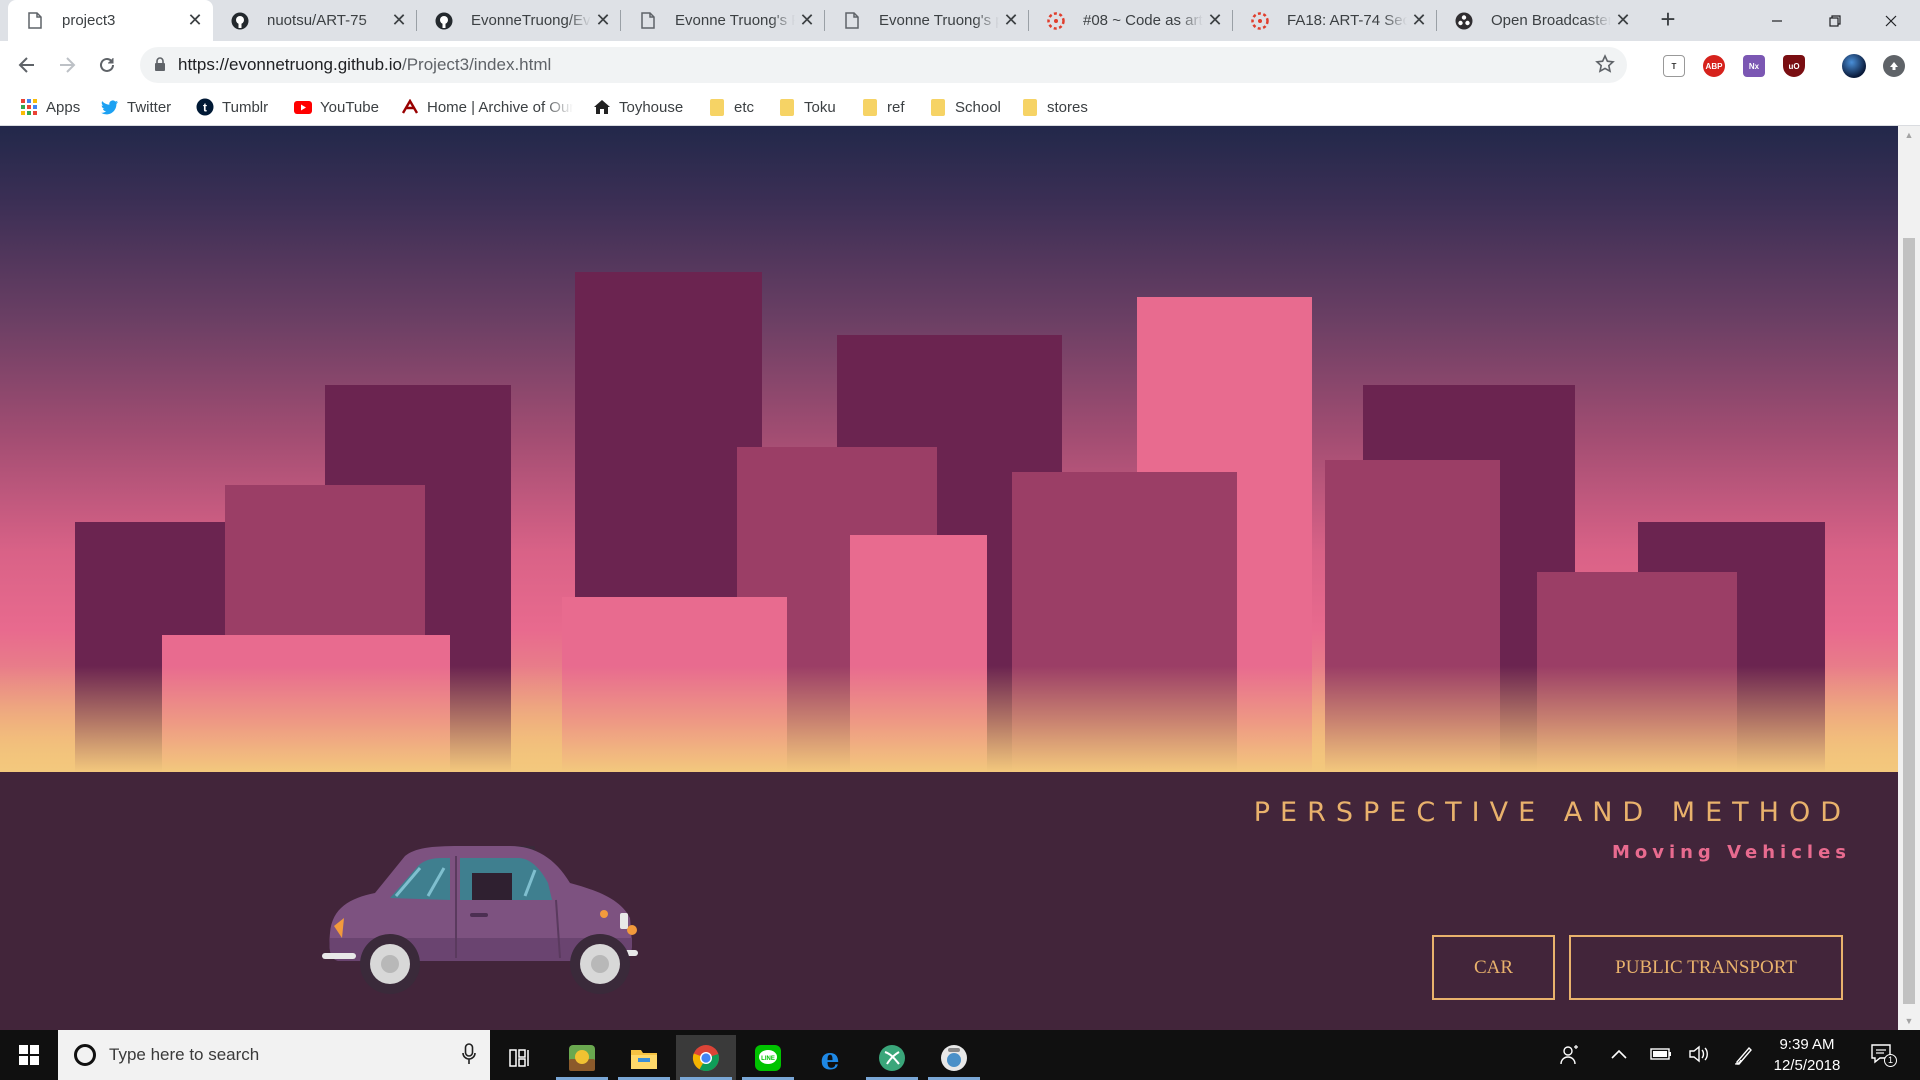 This screenshot has width=1920, height=1080. Describe the element at coordinates (27, 65) in the screenshot. I see `back-button` at that location.